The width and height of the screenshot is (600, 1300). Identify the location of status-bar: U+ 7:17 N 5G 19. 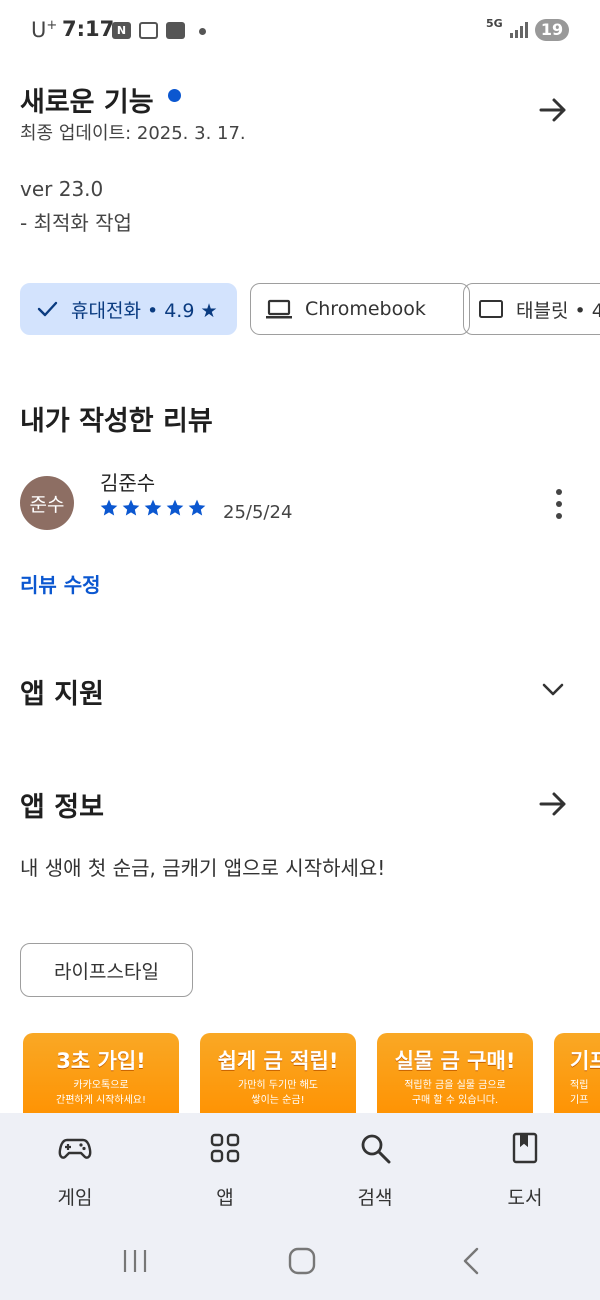
(300, 31).